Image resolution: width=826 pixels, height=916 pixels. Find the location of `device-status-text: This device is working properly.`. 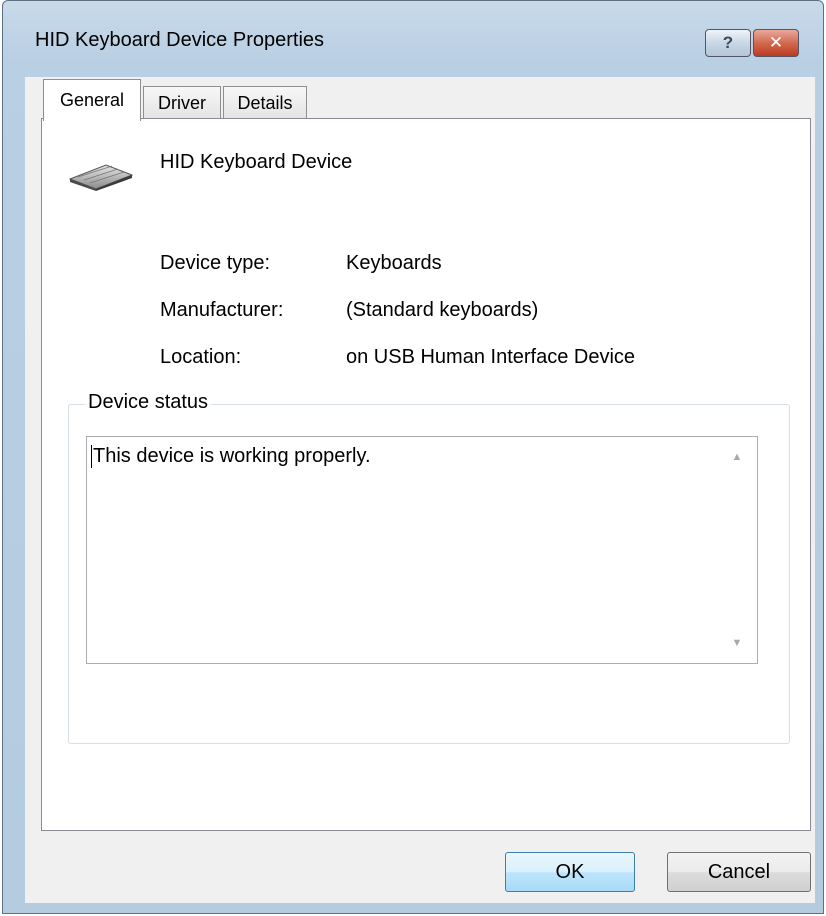

device-status-text: This device is working properly. is located at coordinates (231, 456).